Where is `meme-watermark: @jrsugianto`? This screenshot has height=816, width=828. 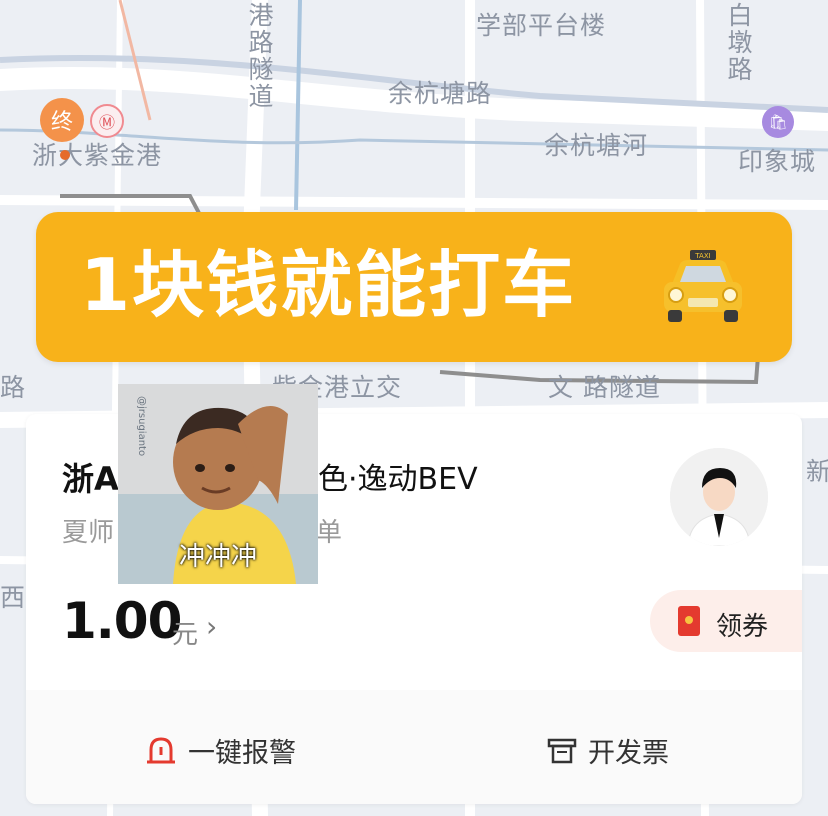
meme-watermark: @jrsugianto is located at coordinates (141, 426).